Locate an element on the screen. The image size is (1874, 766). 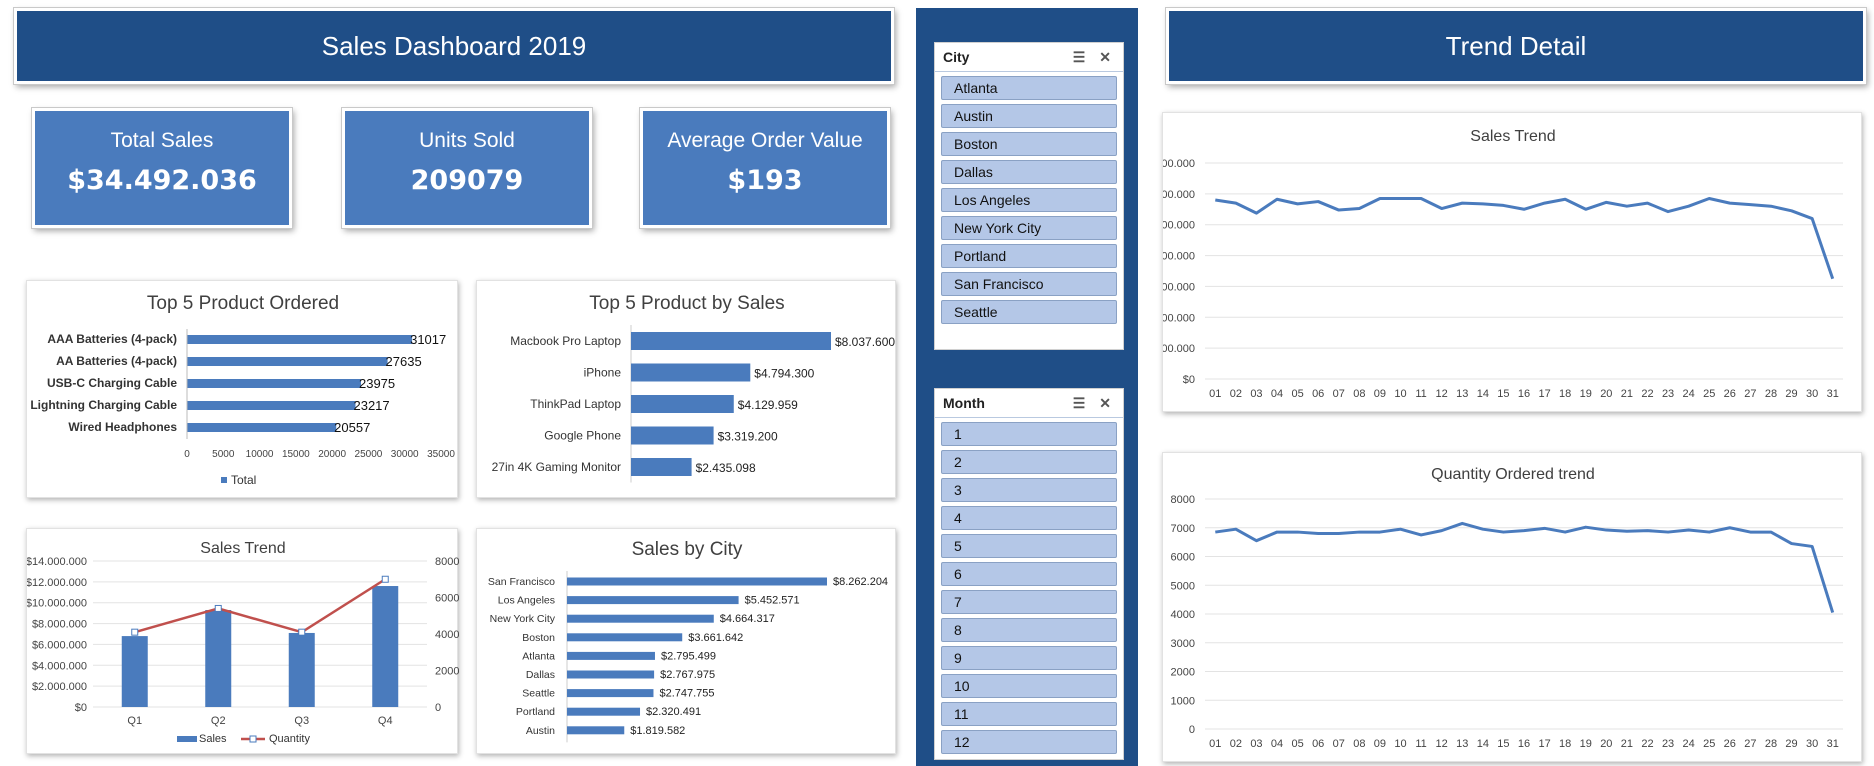
city-slicer-item: Austin is located at coordinates (1029, 116).